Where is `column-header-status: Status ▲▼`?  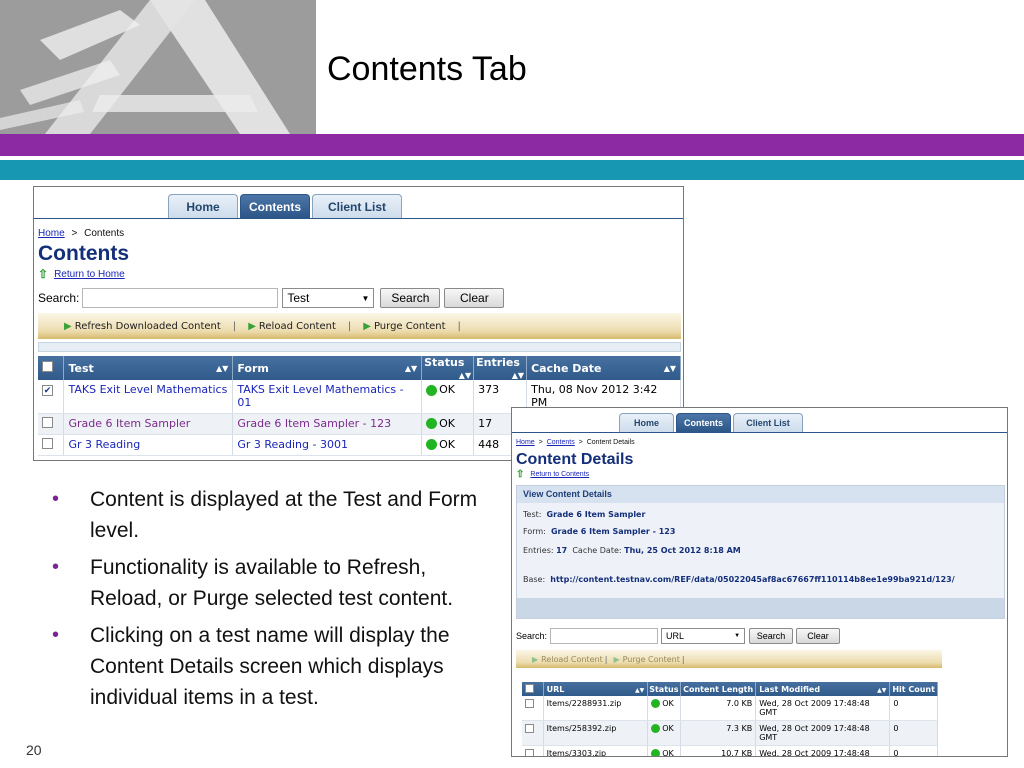
column-header-status: Status ▲▼ is located at coordinates (448, 368).